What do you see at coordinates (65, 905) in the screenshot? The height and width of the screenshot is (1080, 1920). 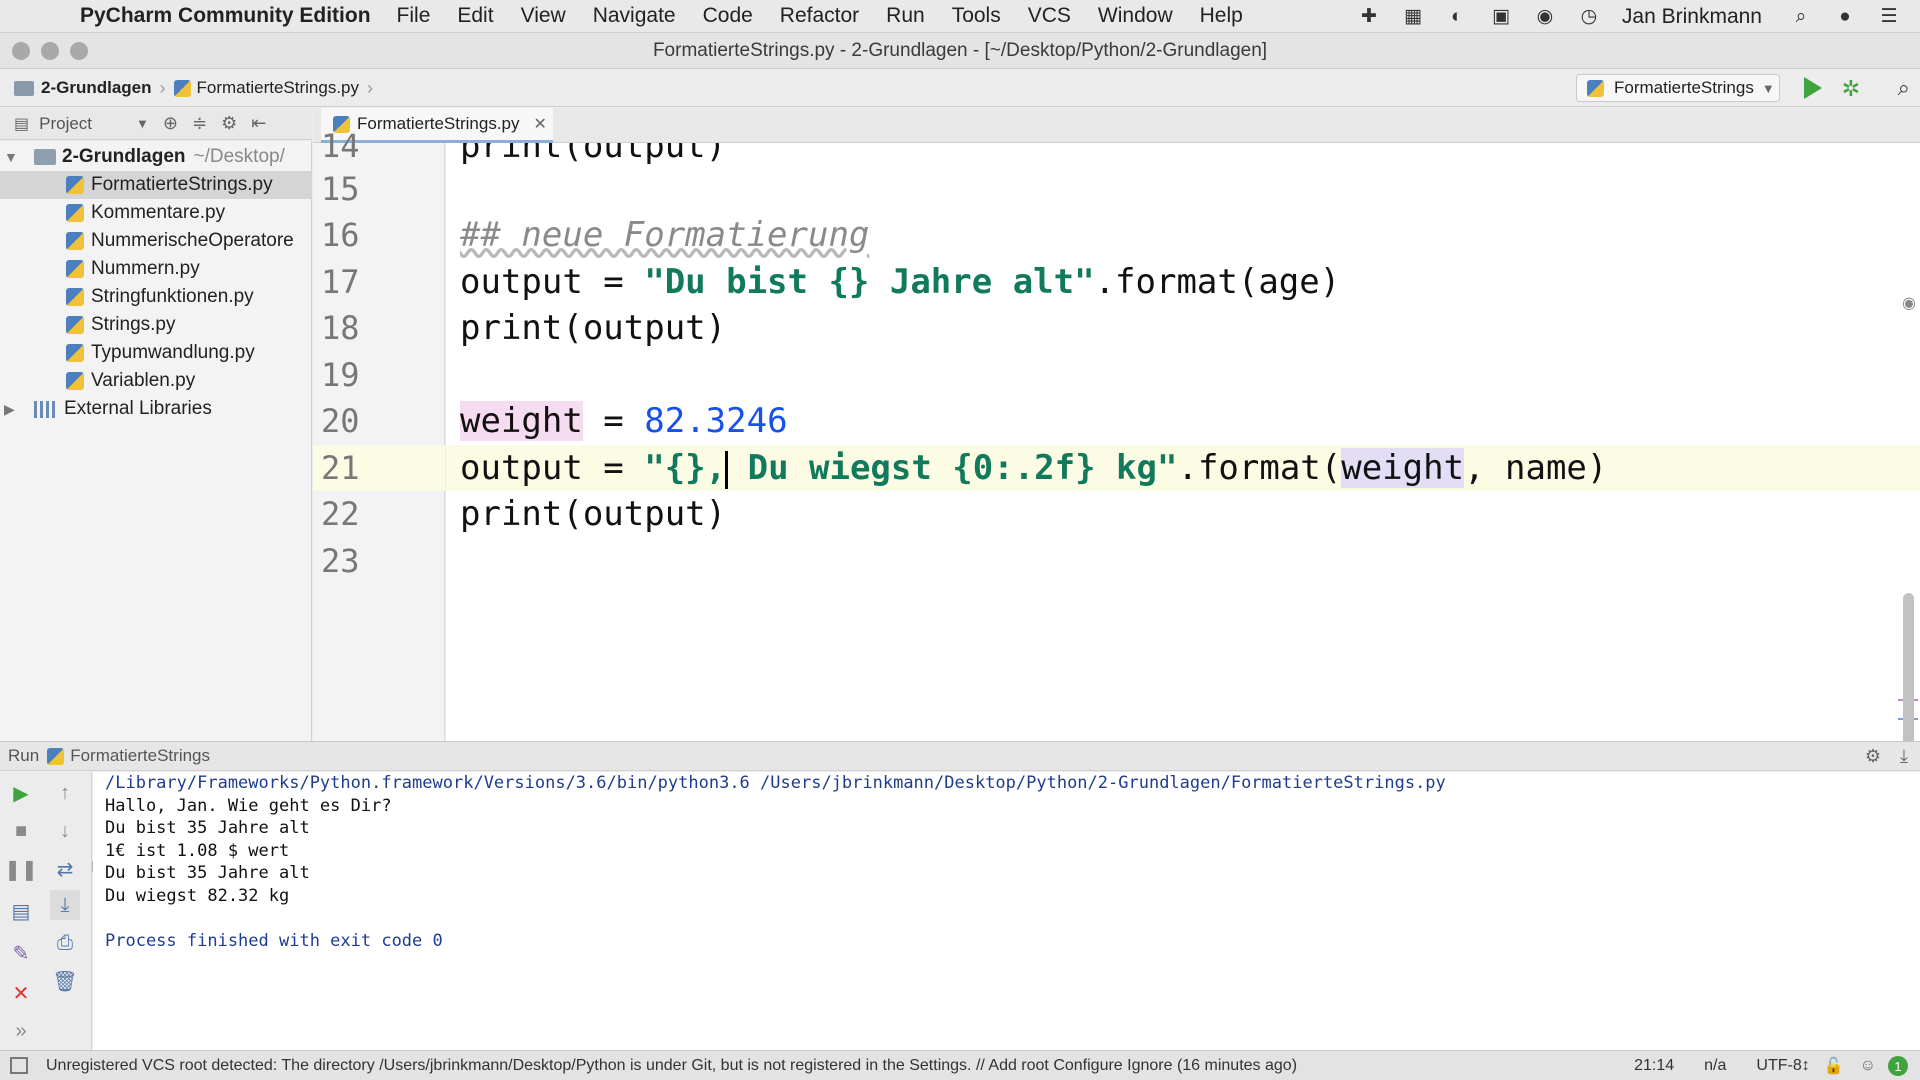 I see `scroll-to-end-icon: ⤓` at bounding box center [65, 905].